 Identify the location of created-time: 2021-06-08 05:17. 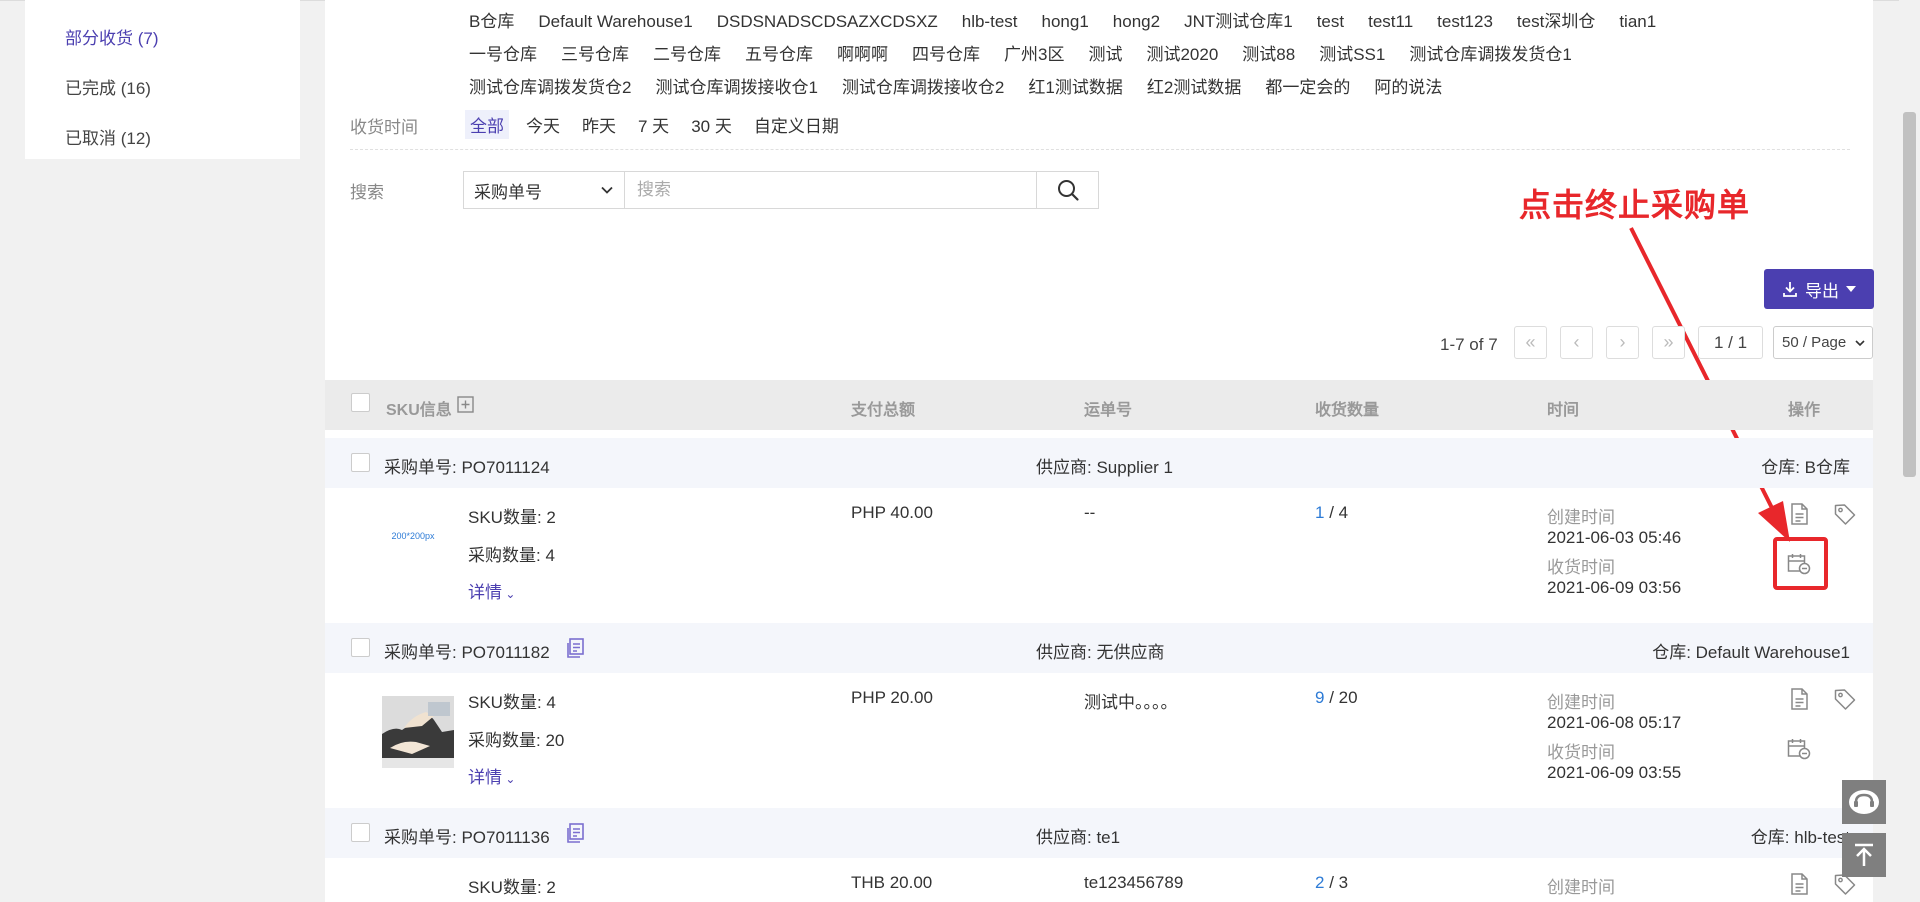
(1614, 722).